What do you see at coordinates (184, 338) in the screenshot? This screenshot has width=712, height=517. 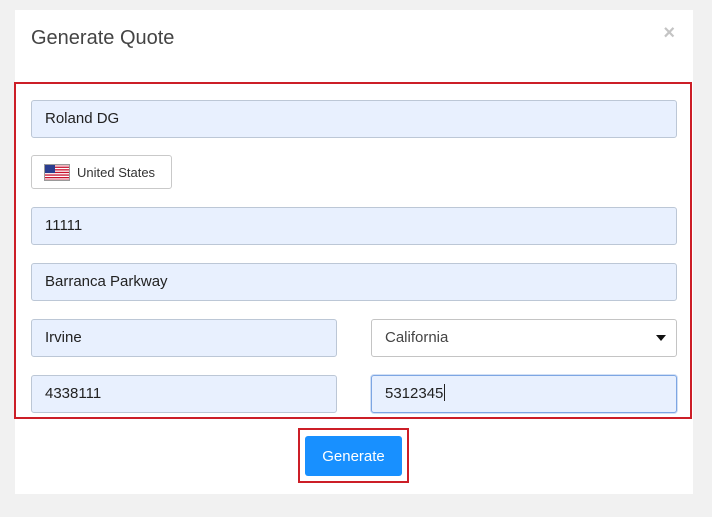 I see `city-input: Irvine` at bounding box center [184, 338].